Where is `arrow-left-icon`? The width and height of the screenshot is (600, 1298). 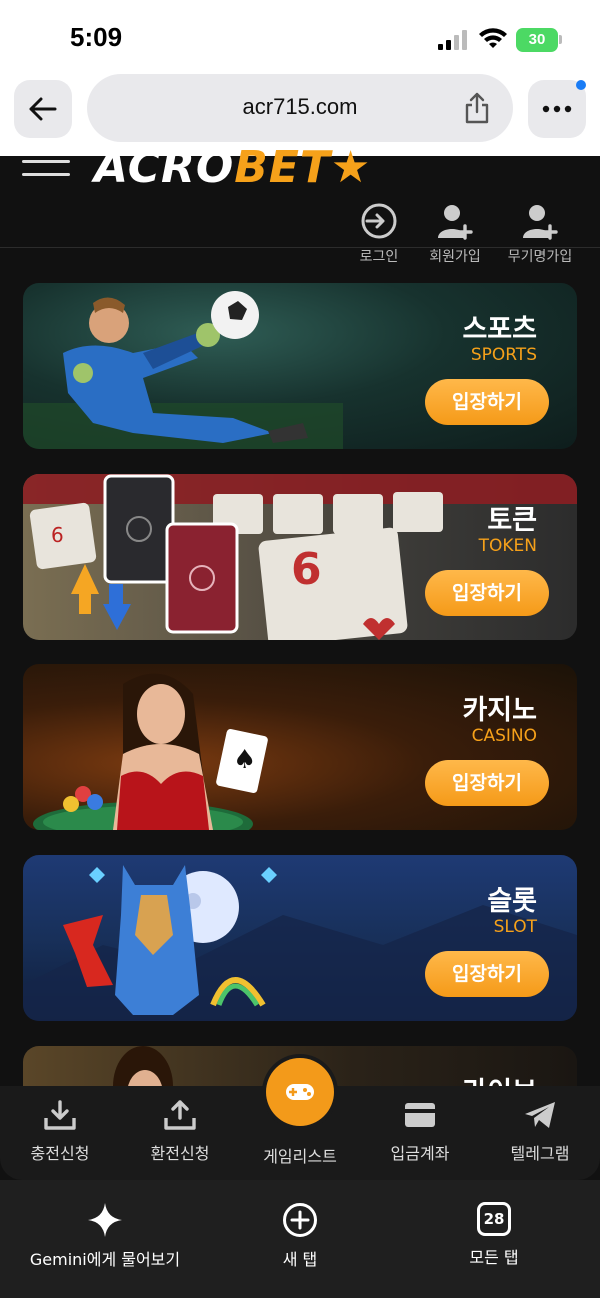 arrow-left-icon is located at coordinates (43, 109).